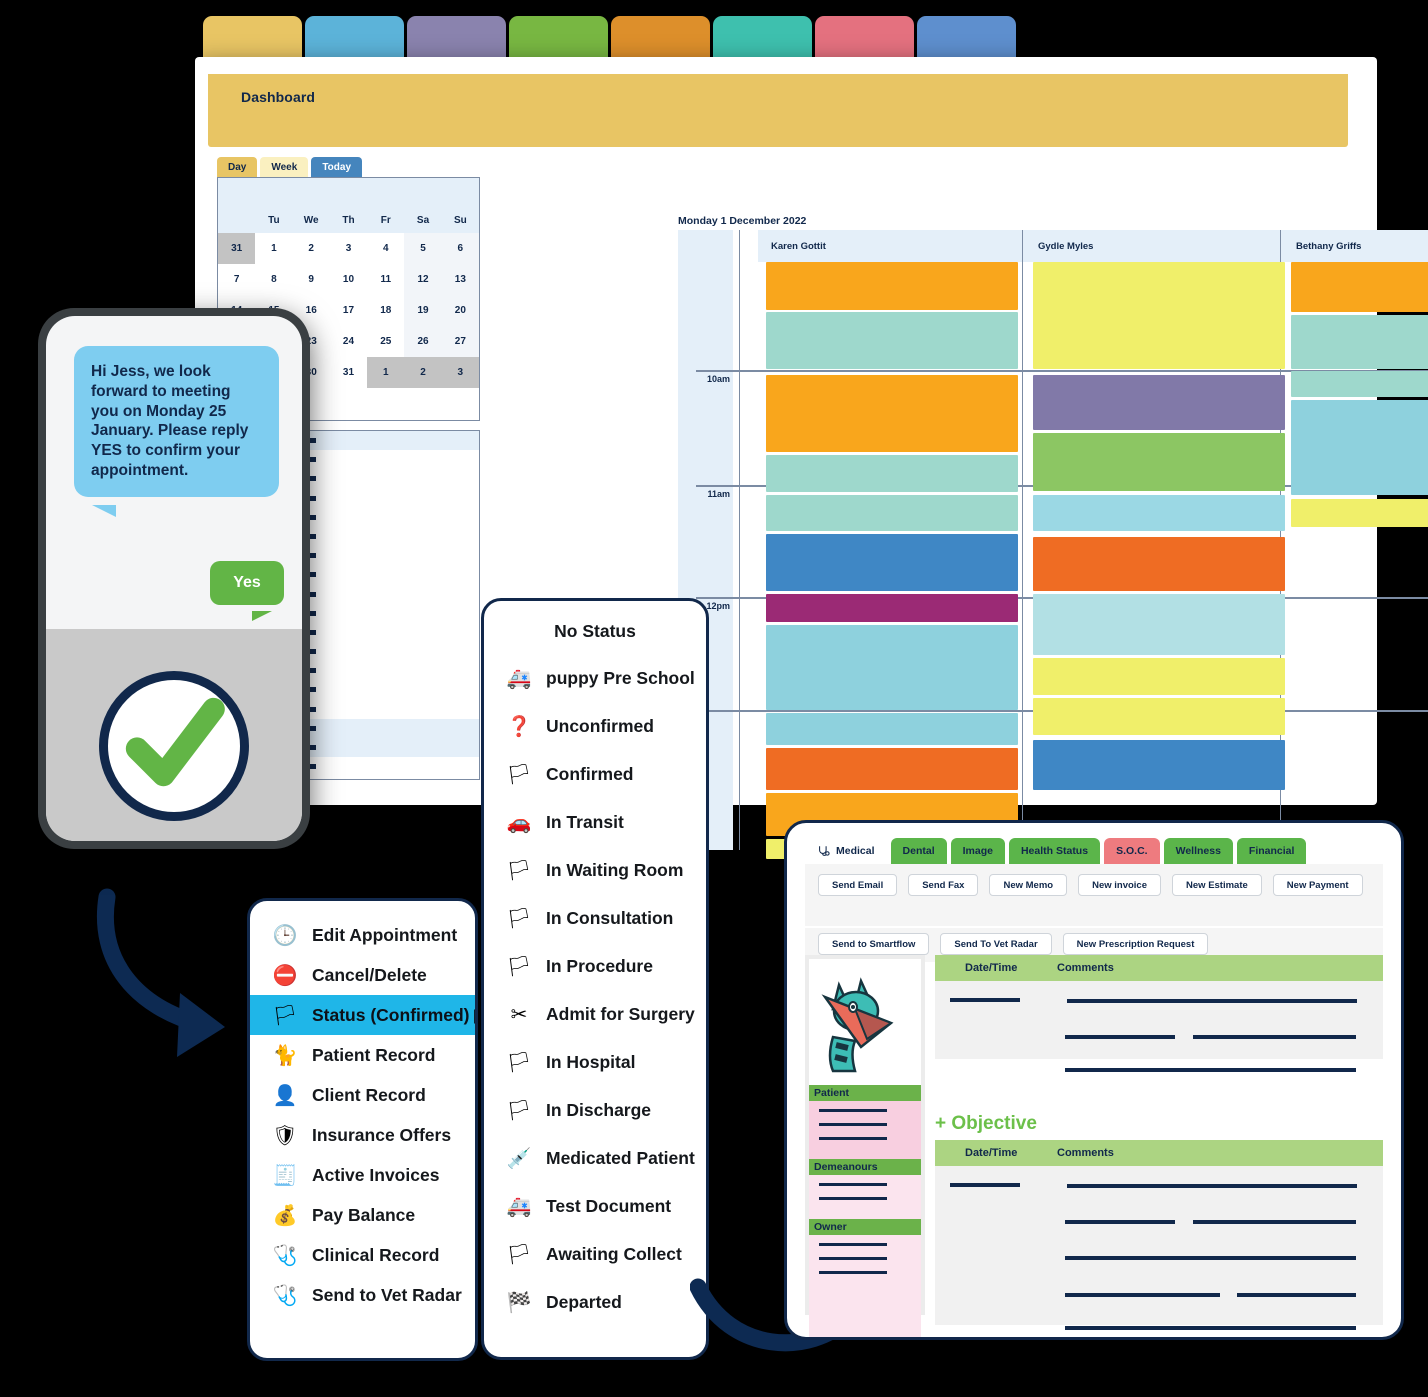  I want to click on status-item-in-discharge: 🏳 In Discharge, so click(595, 1110).